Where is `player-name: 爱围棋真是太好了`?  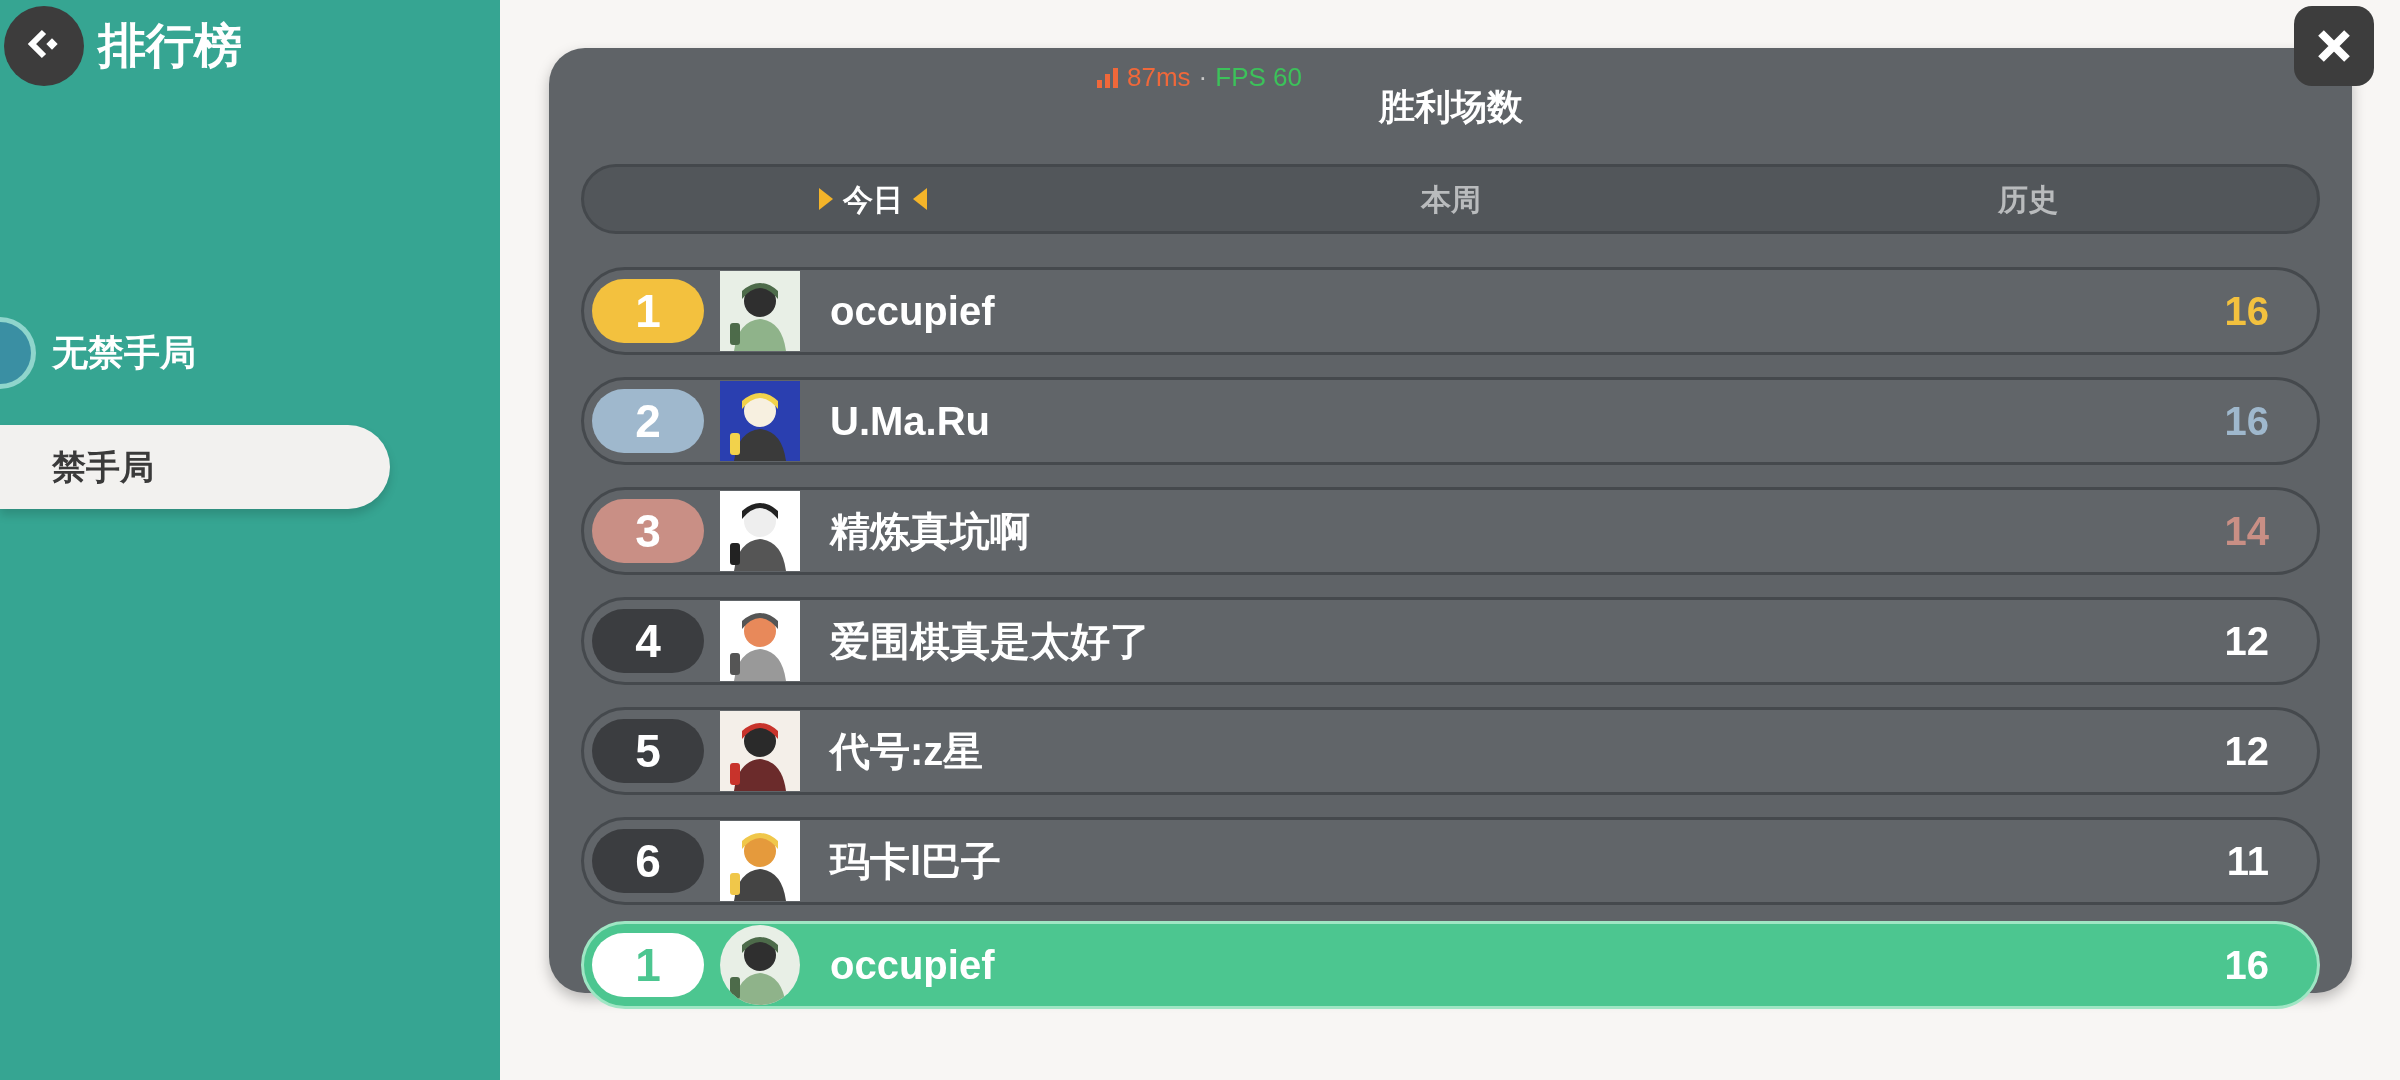 player-name: 爱围棋真是太好了 is located at coordinates (990, 641).